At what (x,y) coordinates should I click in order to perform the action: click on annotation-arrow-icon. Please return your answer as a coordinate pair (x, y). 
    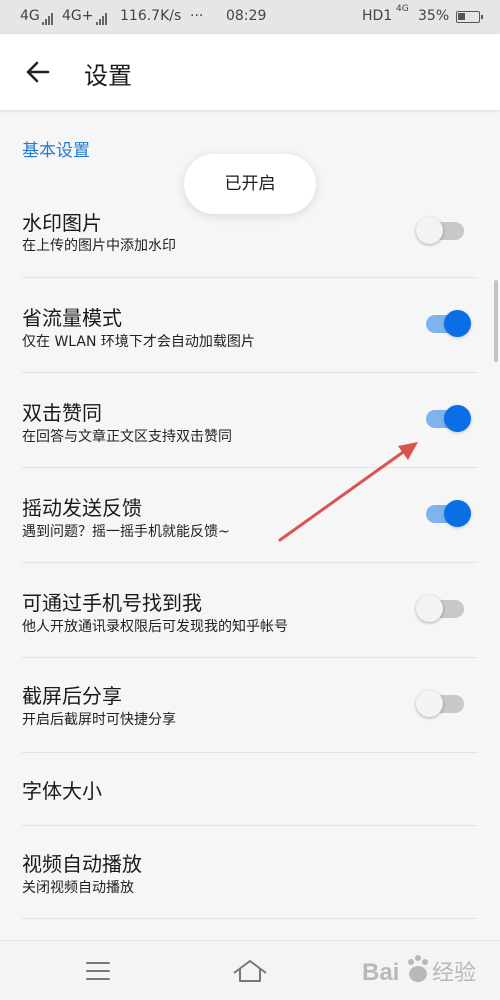
    Looking at the image, I should click on (348, 492).